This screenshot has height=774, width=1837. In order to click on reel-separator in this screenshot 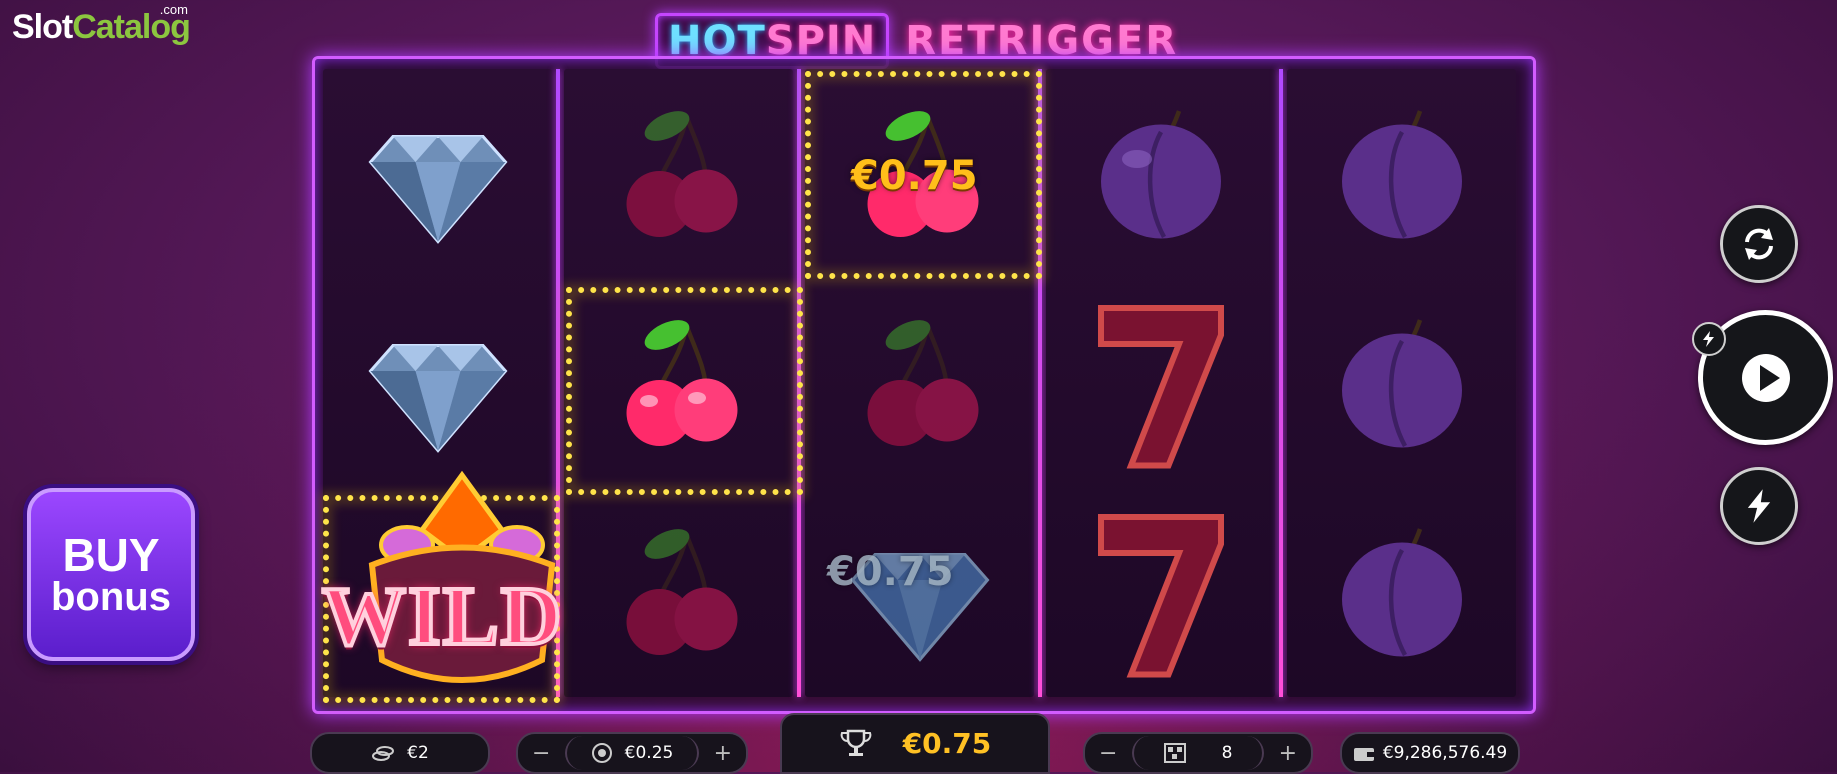, I will do `click(1281, 383)`.